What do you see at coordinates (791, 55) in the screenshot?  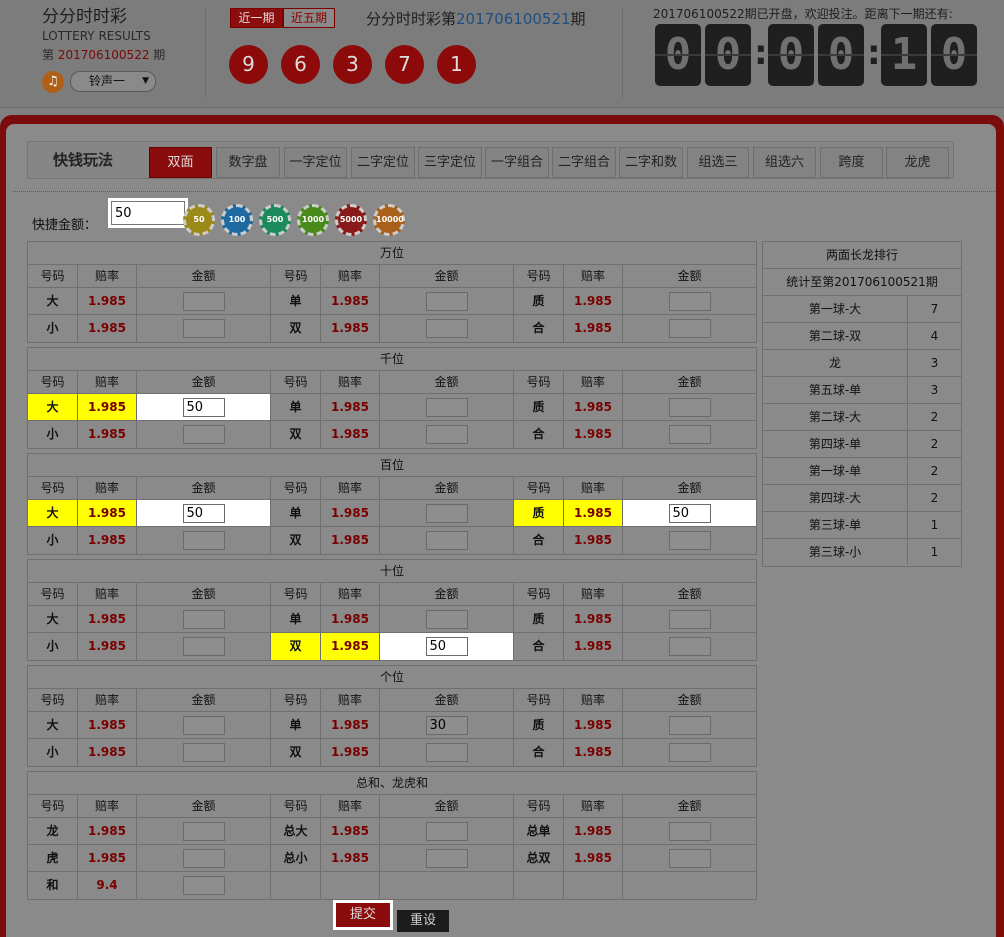 I see `countdown-digit: 0` at bounding box center [791, 55].